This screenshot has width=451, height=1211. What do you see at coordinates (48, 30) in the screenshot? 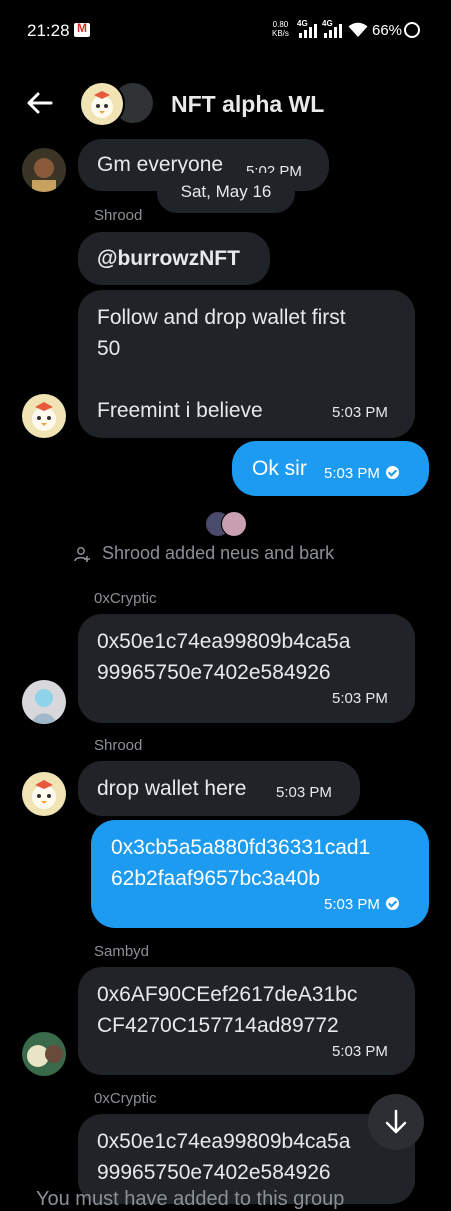
I see `status-time: 21:28` at bounding box center [48, 30].